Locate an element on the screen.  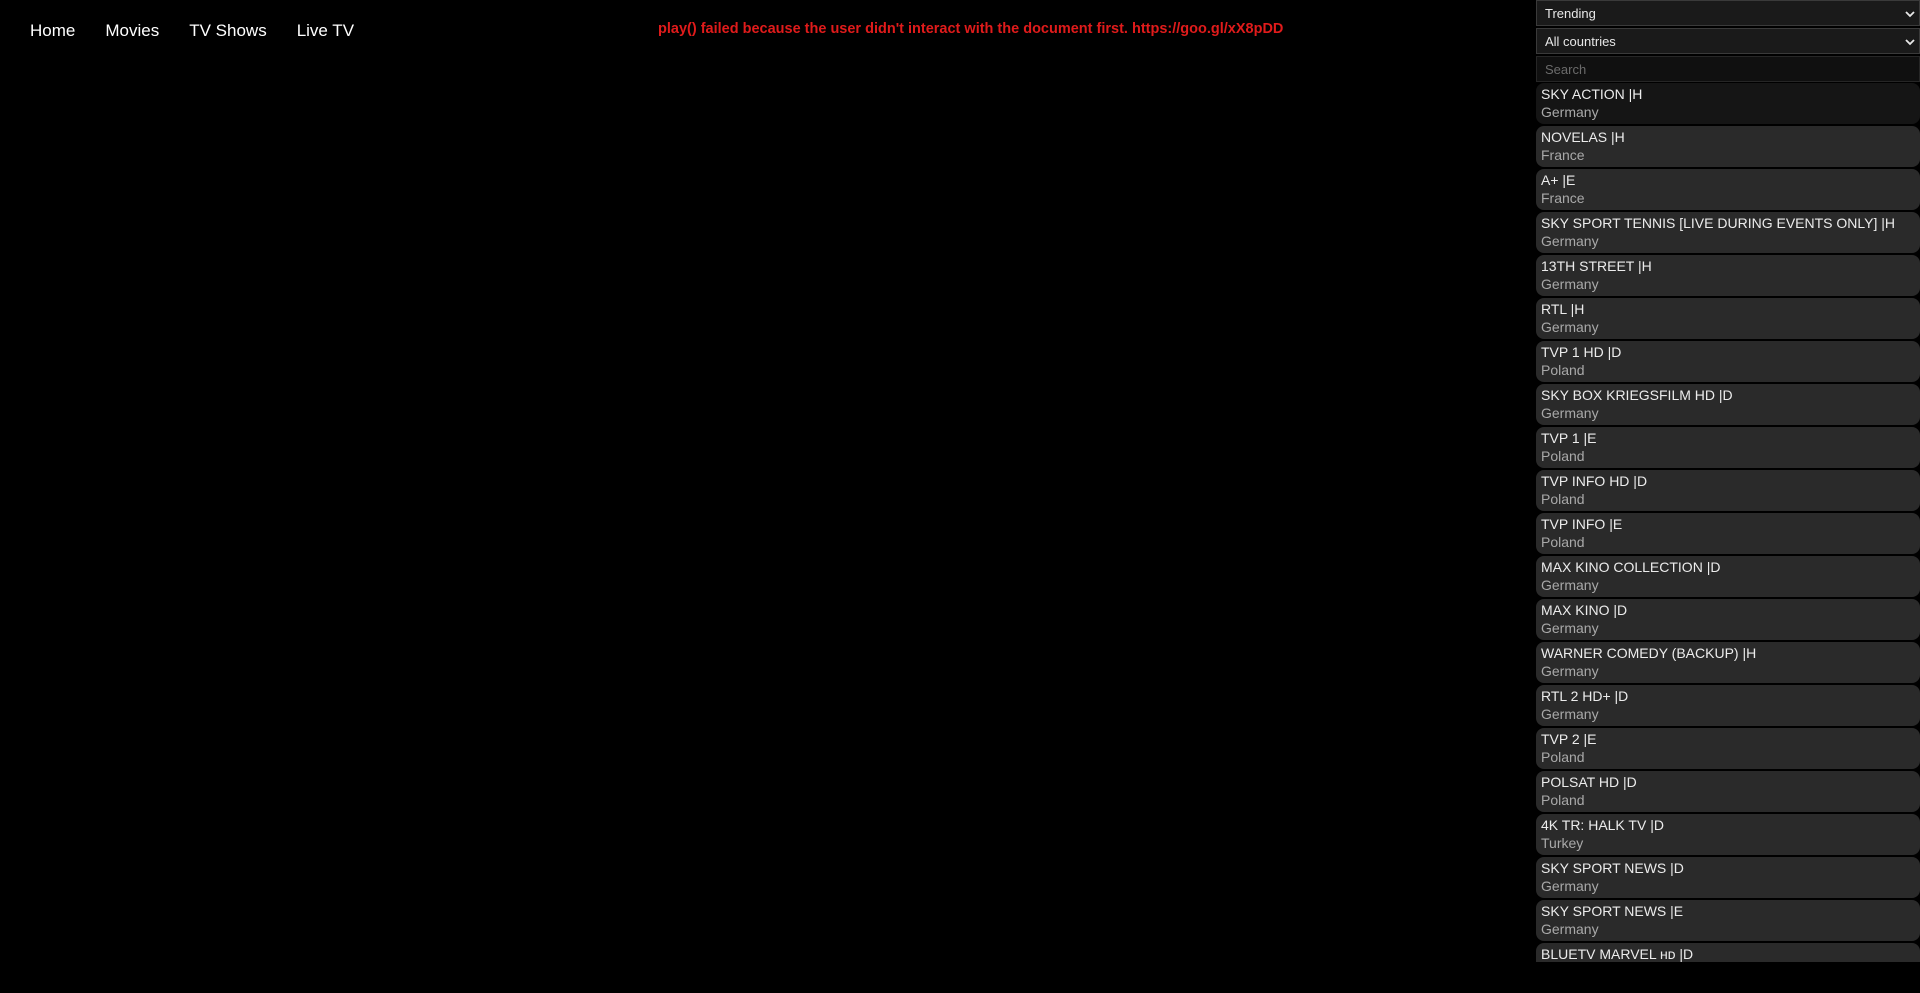
channel-name: RTL |H is located at coordinates (1563, 309).